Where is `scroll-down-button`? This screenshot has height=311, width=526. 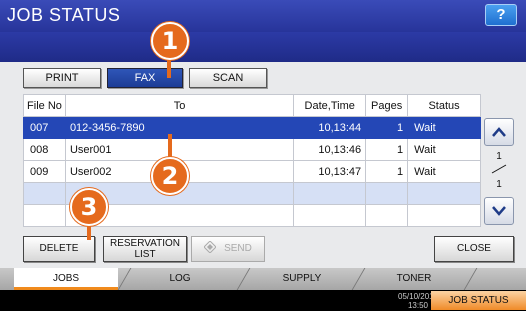 scroll-down-button is located at coordinates (499, 211).